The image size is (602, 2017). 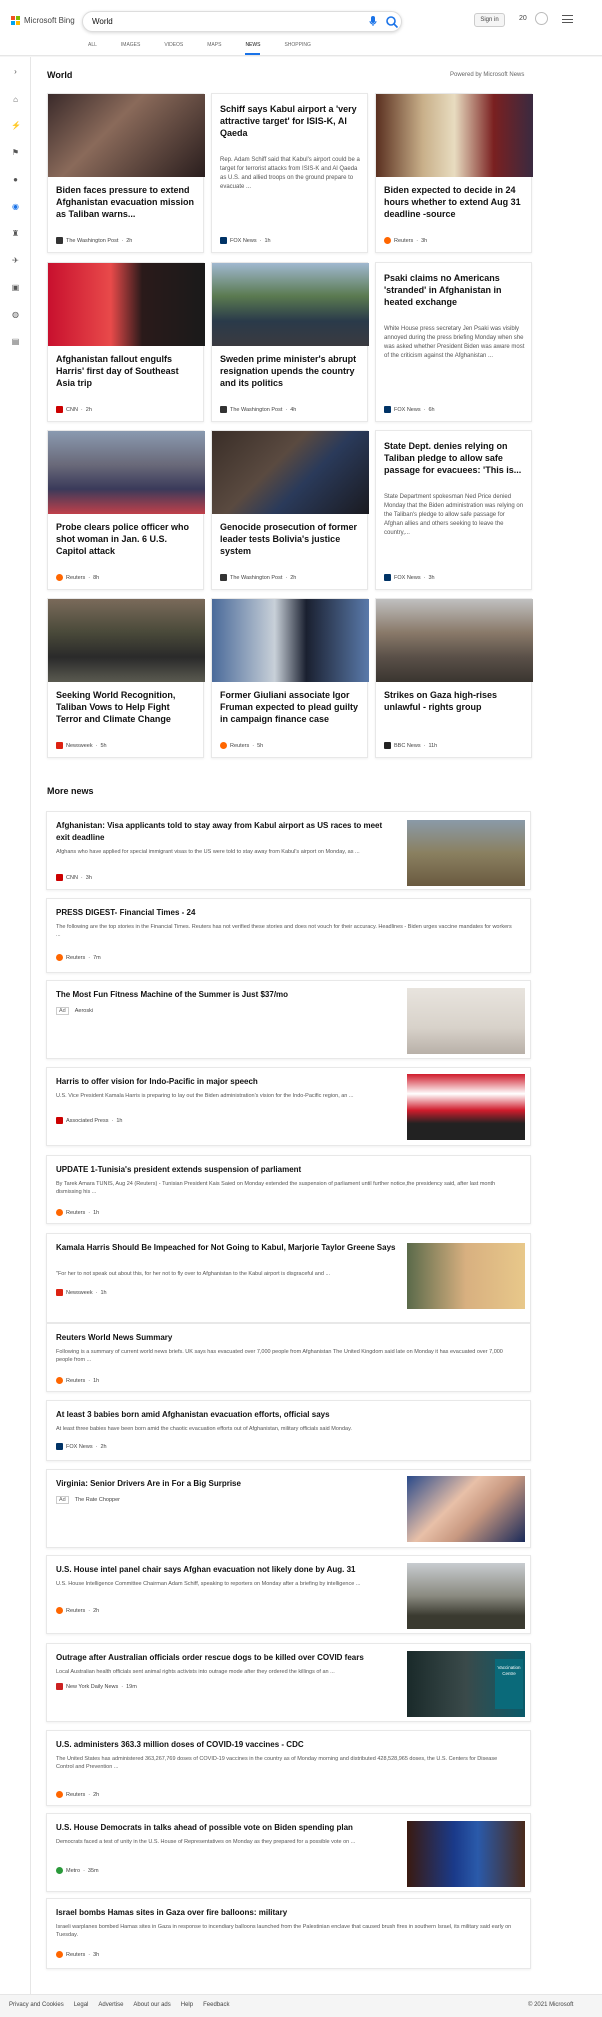 I want to click on card-source: FOX News · 3h, so click(x=409, y=577).